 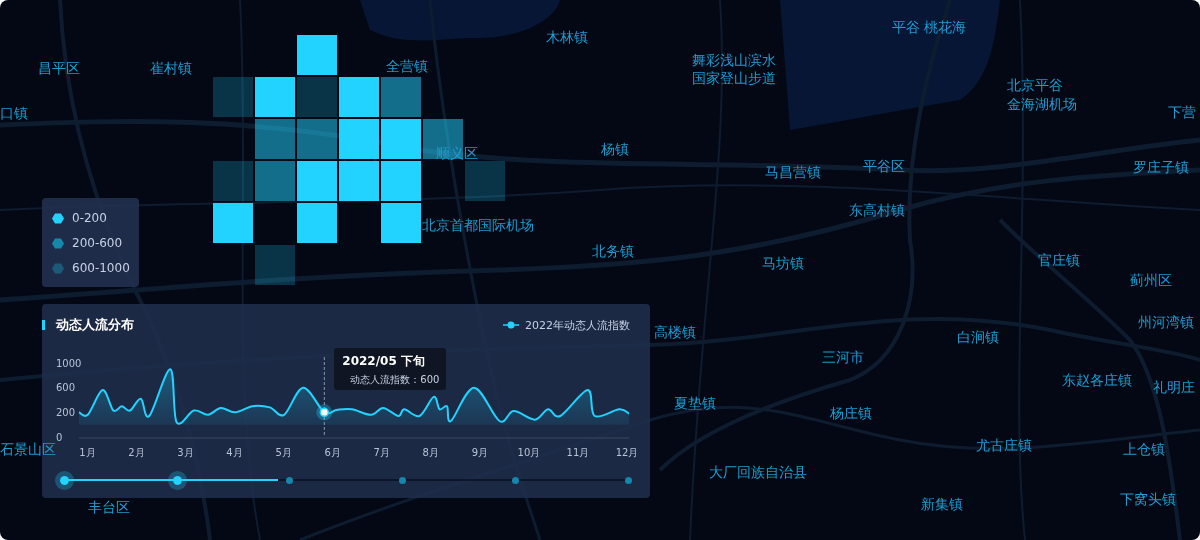 What do you see at coordinates (95, 325) in the screenshot?
I see `panel-title: 动态人流分布` at bounding box center [95, 325].